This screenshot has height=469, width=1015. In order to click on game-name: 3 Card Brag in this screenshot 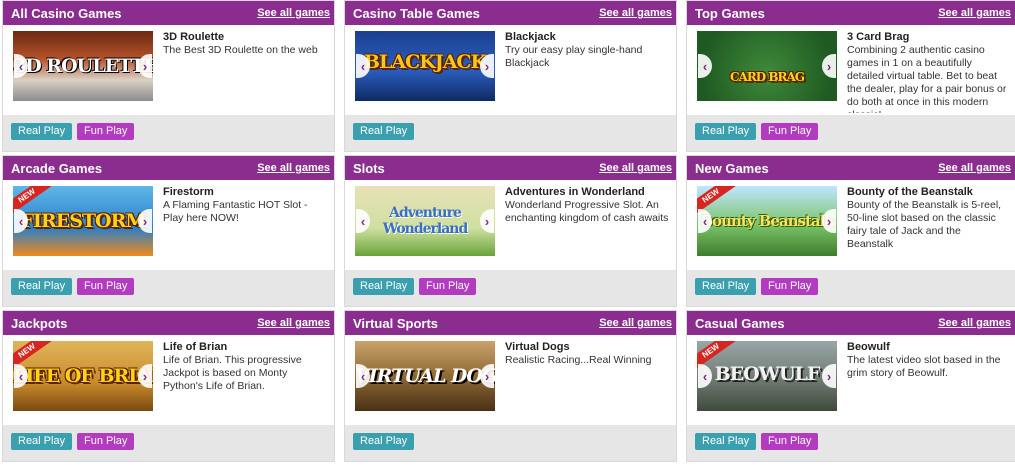, I will do `click(928, 37)`.